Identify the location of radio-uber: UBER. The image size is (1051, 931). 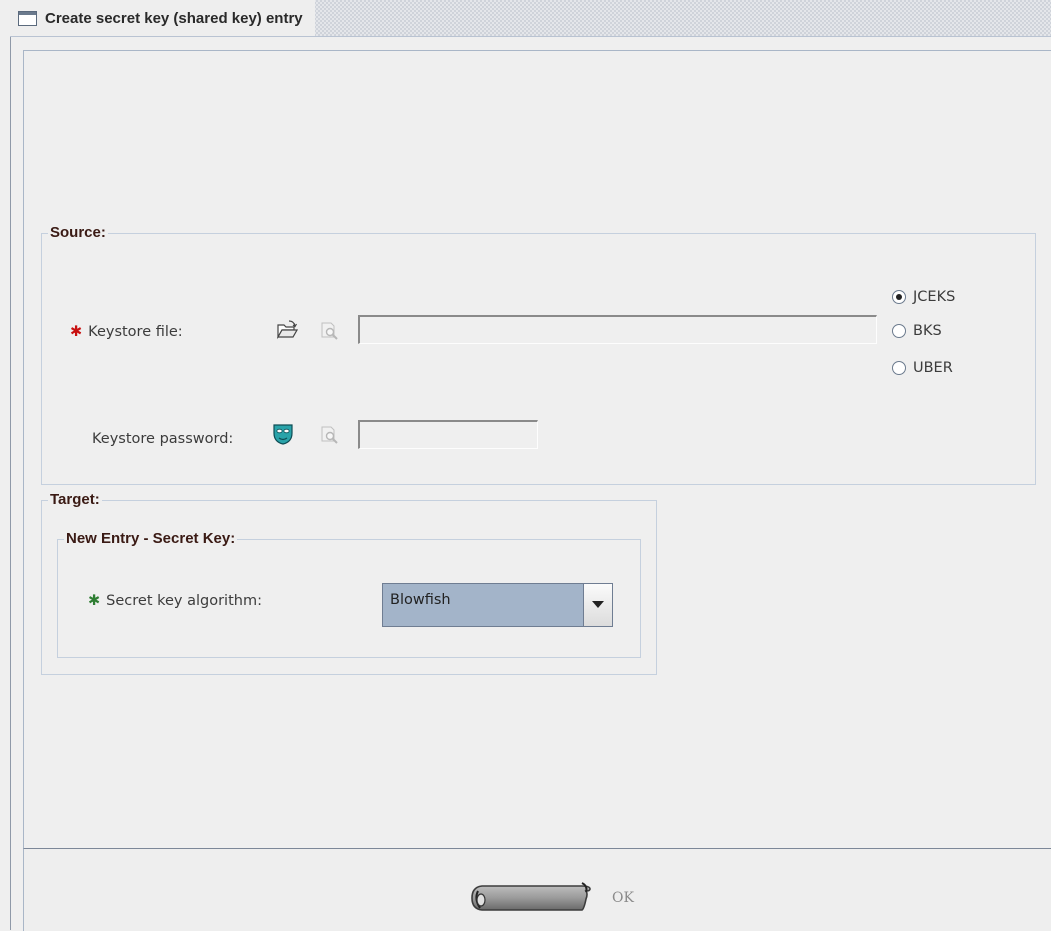
(922, 368).